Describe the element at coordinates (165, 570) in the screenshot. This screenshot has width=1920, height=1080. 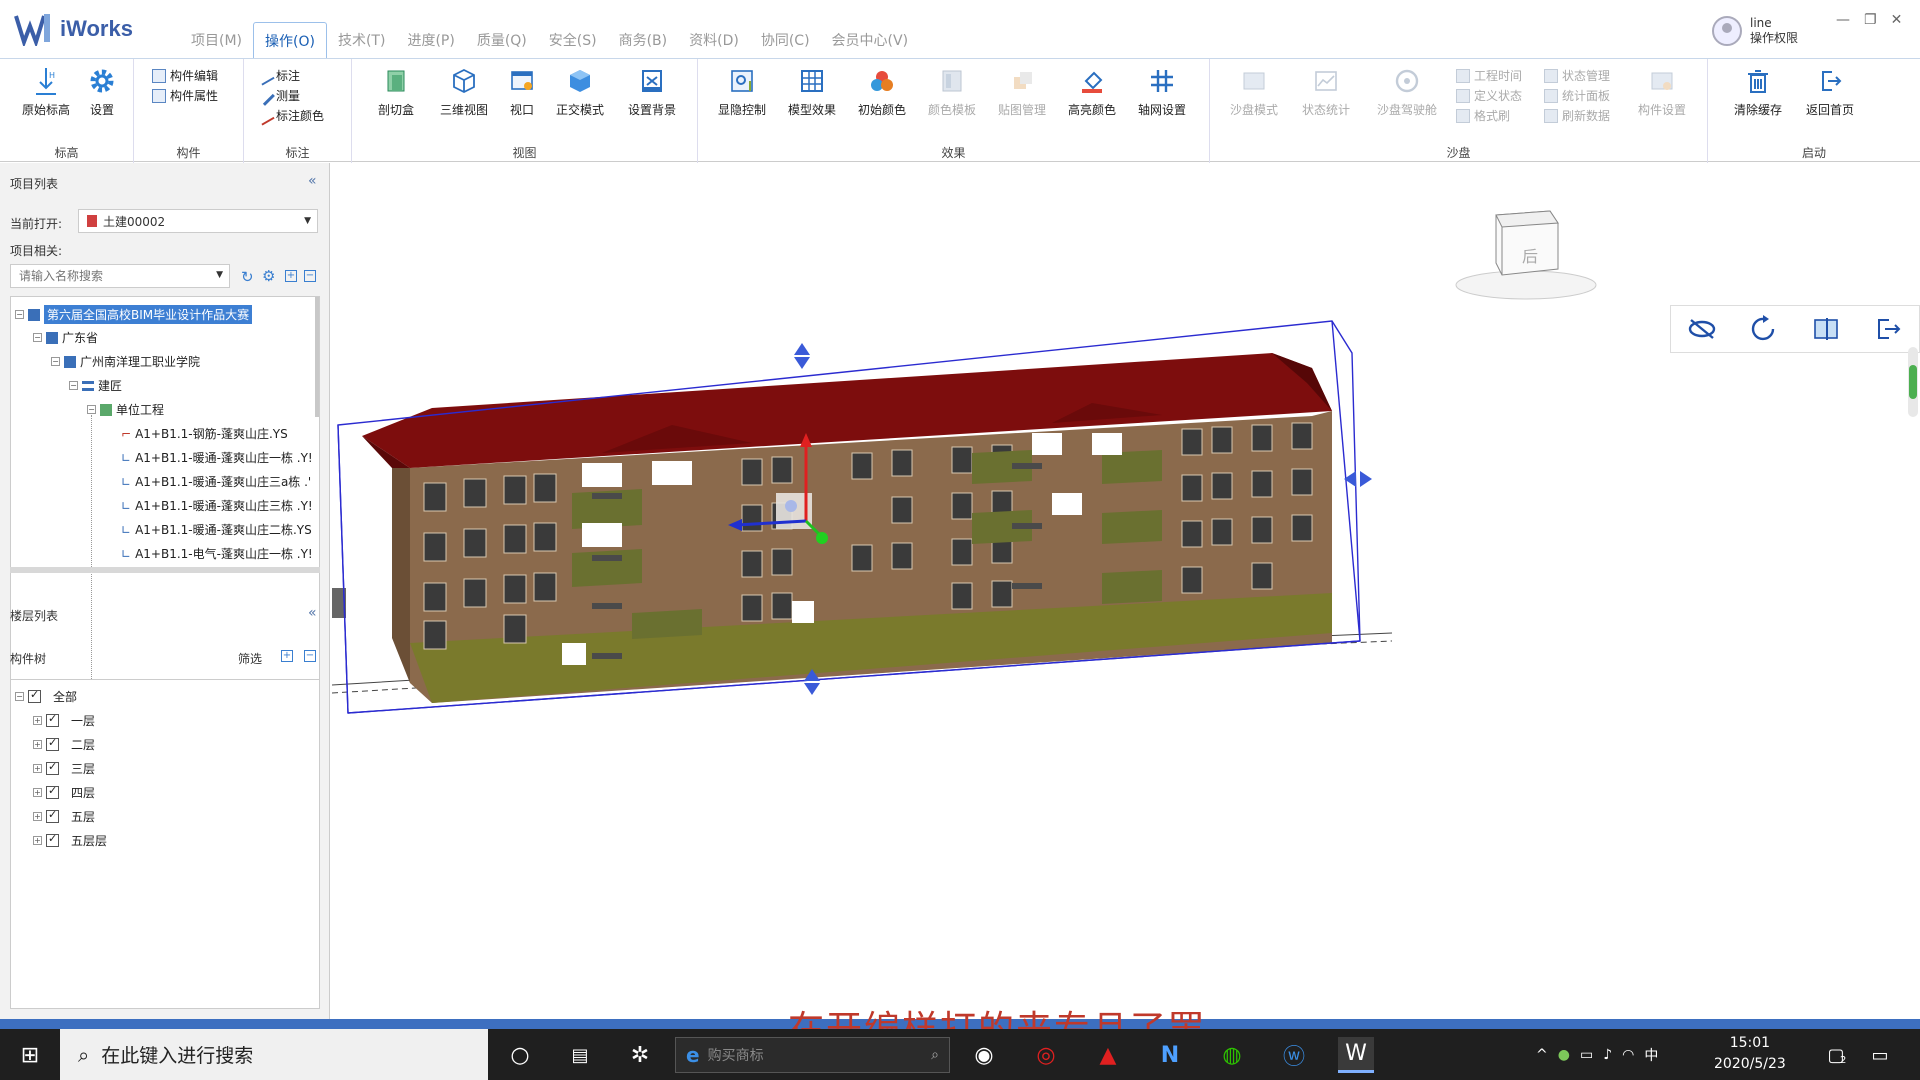
I see `horizontal-scrollbar` at that location.